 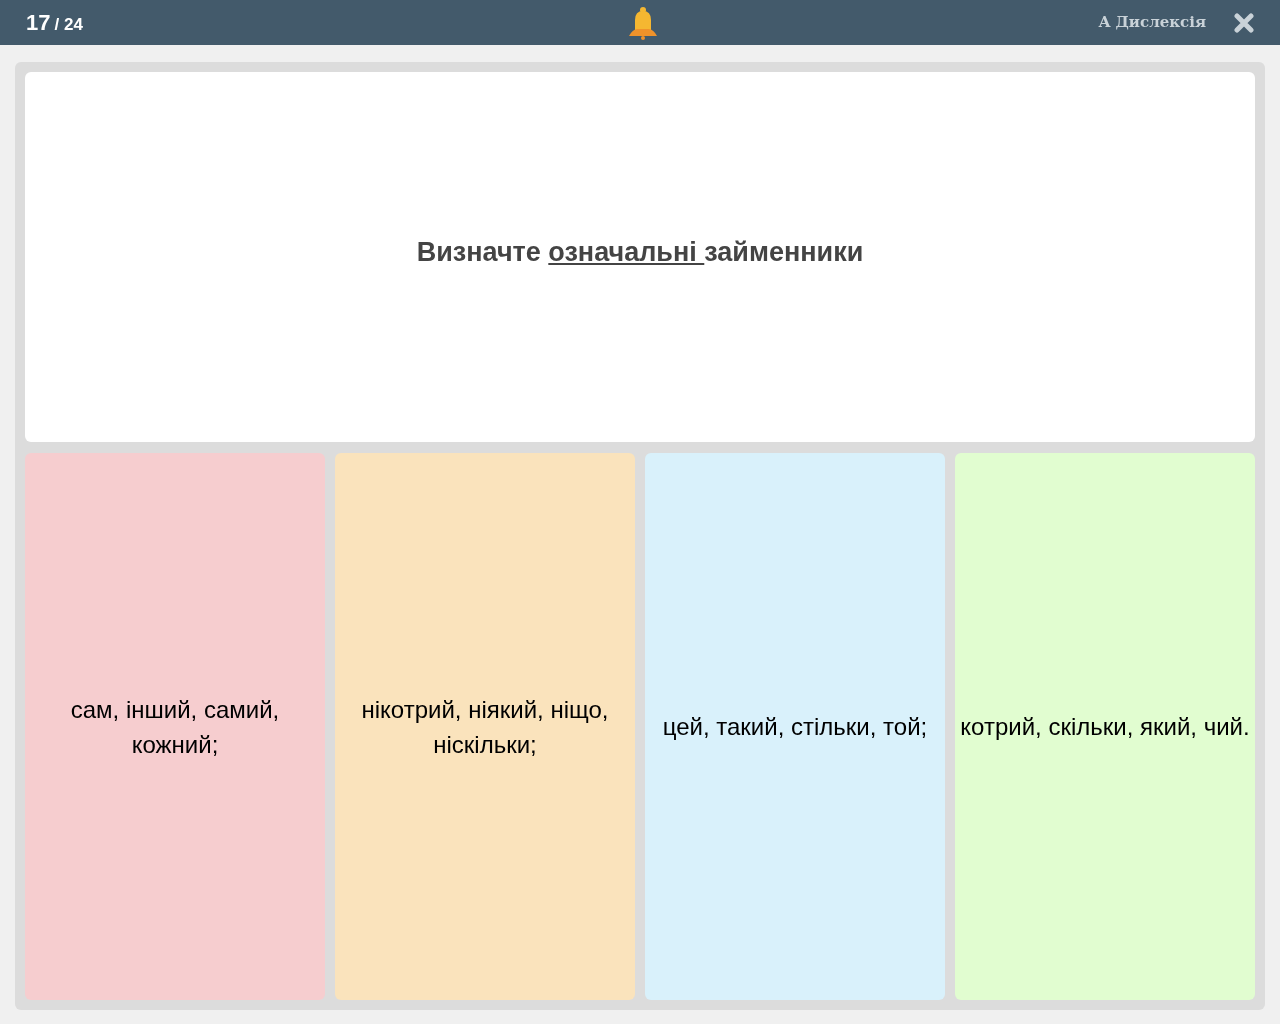 I want to click on answer-card: котрий, скільки, який, чий., so click(x=1105, y=726).